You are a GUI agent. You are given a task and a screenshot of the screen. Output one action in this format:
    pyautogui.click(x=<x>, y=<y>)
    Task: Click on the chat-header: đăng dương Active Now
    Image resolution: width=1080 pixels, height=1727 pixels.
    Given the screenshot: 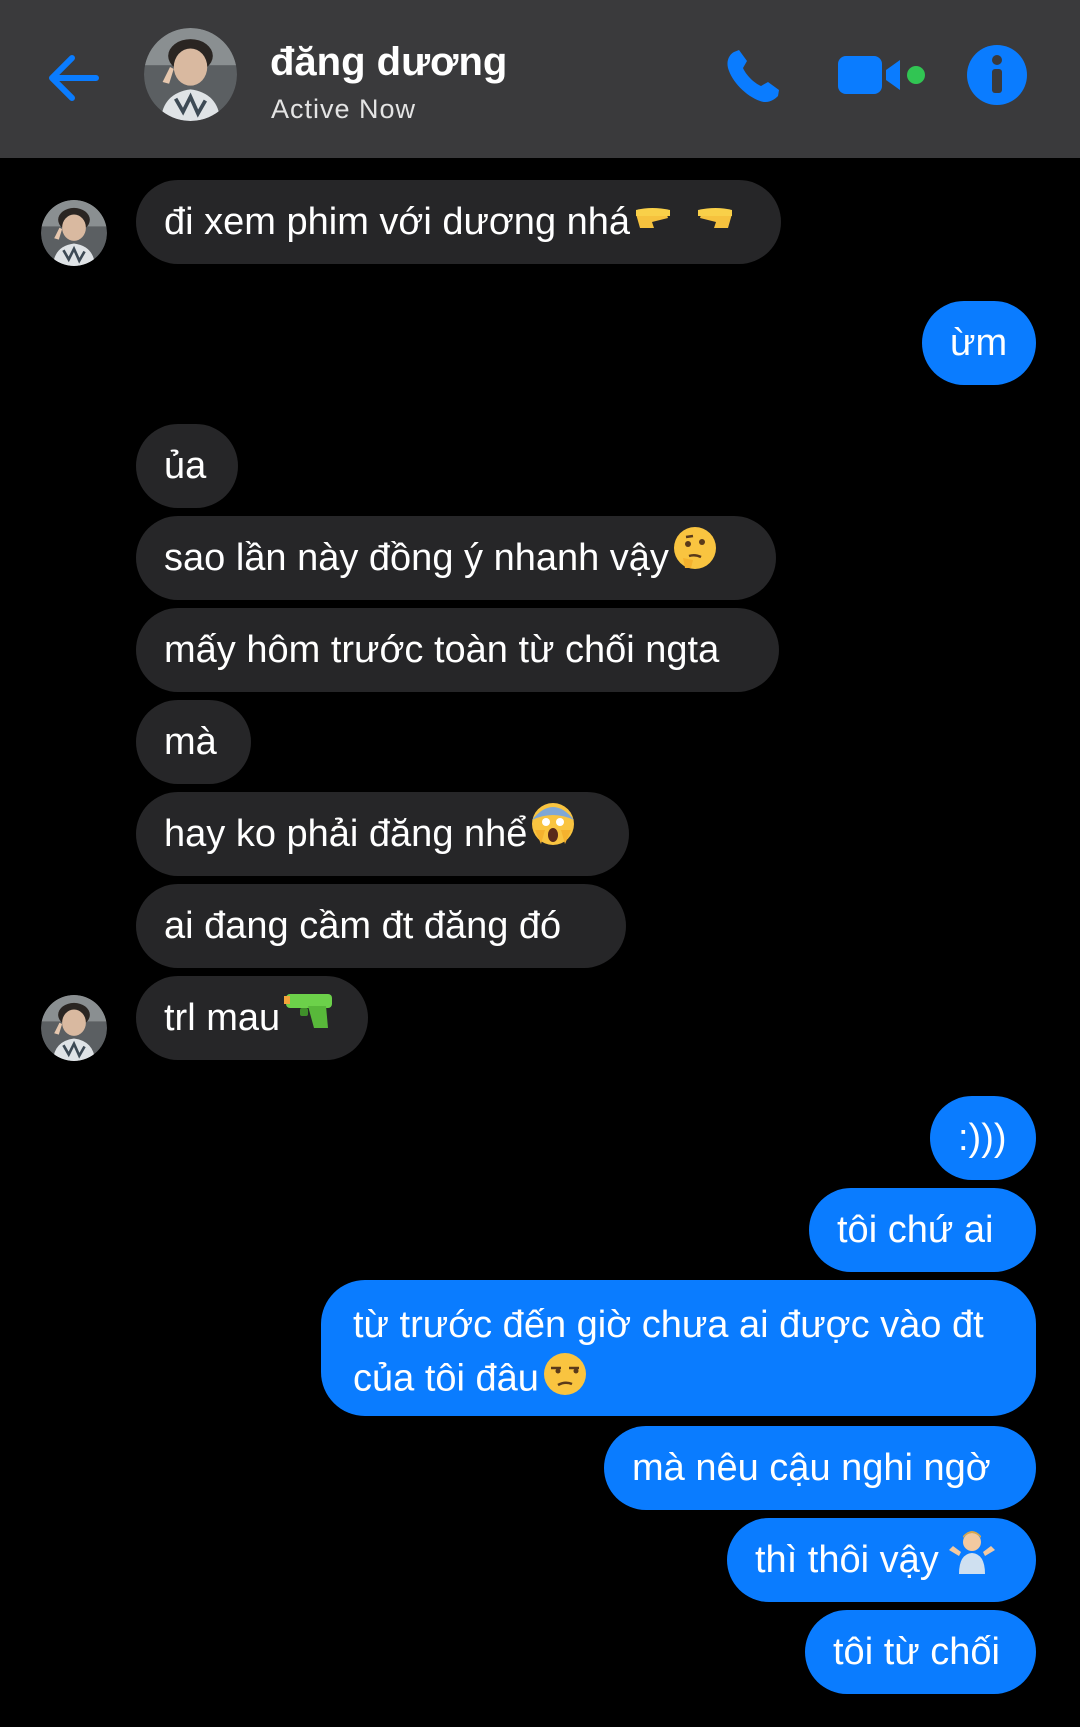 What is the action you would take?
    pyautogui.click(x=540, y=79)
    